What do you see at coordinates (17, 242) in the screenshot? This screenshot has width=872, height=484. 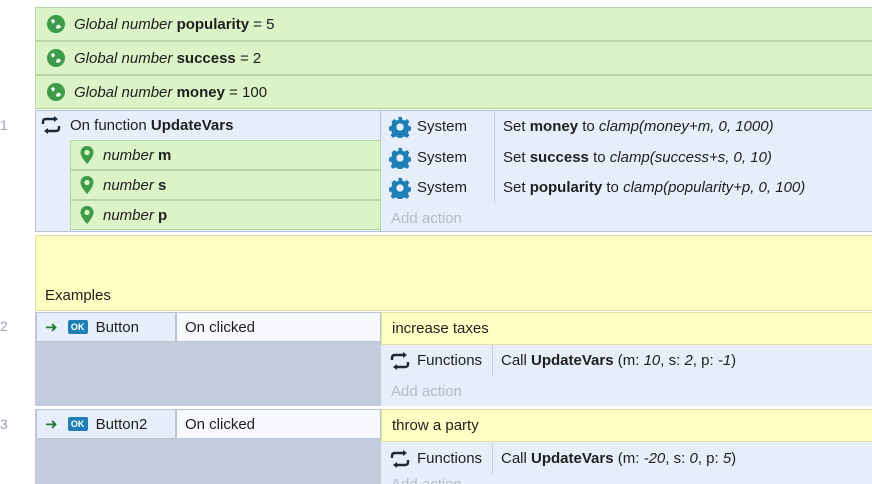 I see `line-number-gutter` at bounding box center [17, 242].